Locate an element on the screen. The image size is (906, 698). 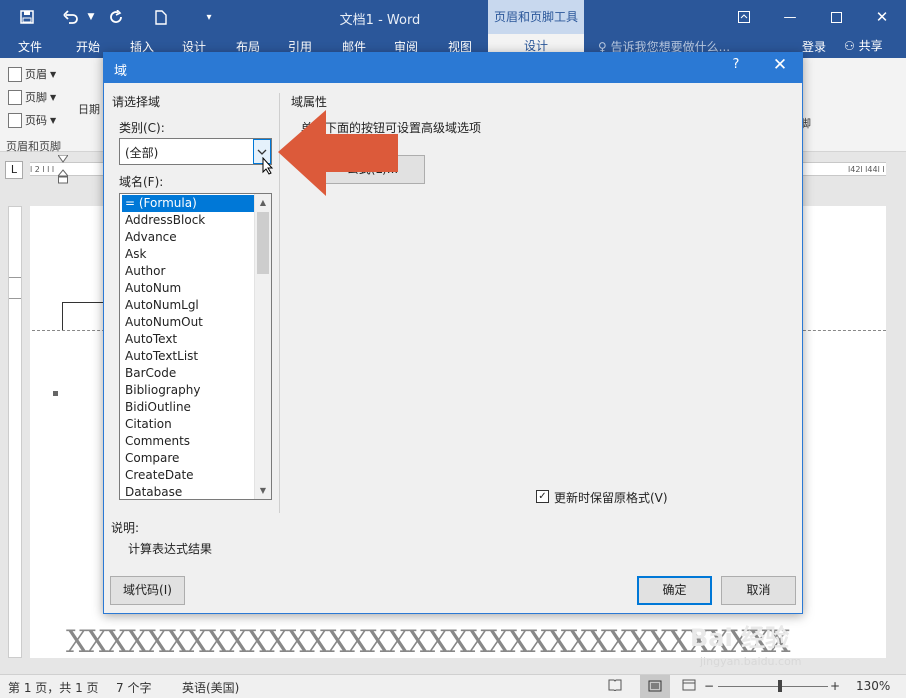
zoom-slider is located at coordinates (773, 686).